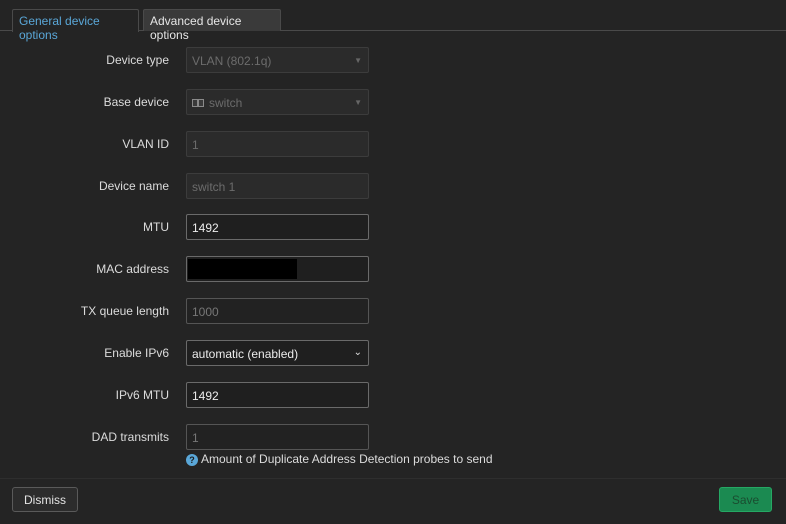  Describe the element at coordinates (242, 269) in the screenshot. I see `redacted-block` at that location.